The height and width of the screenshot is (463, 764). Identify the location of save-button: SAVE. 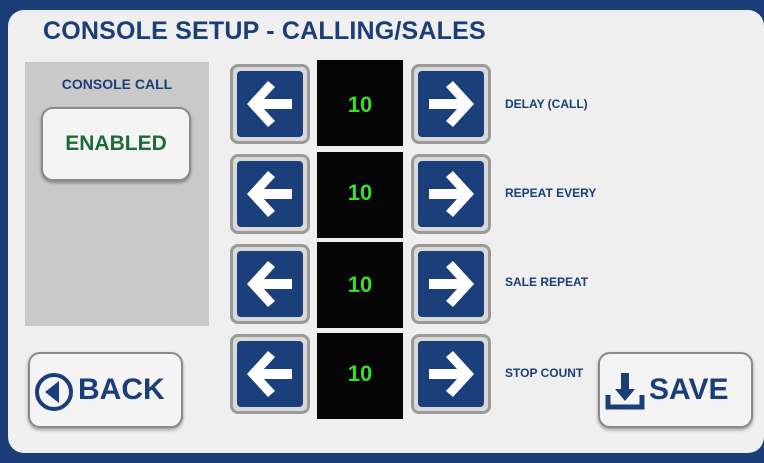
(675, 390).